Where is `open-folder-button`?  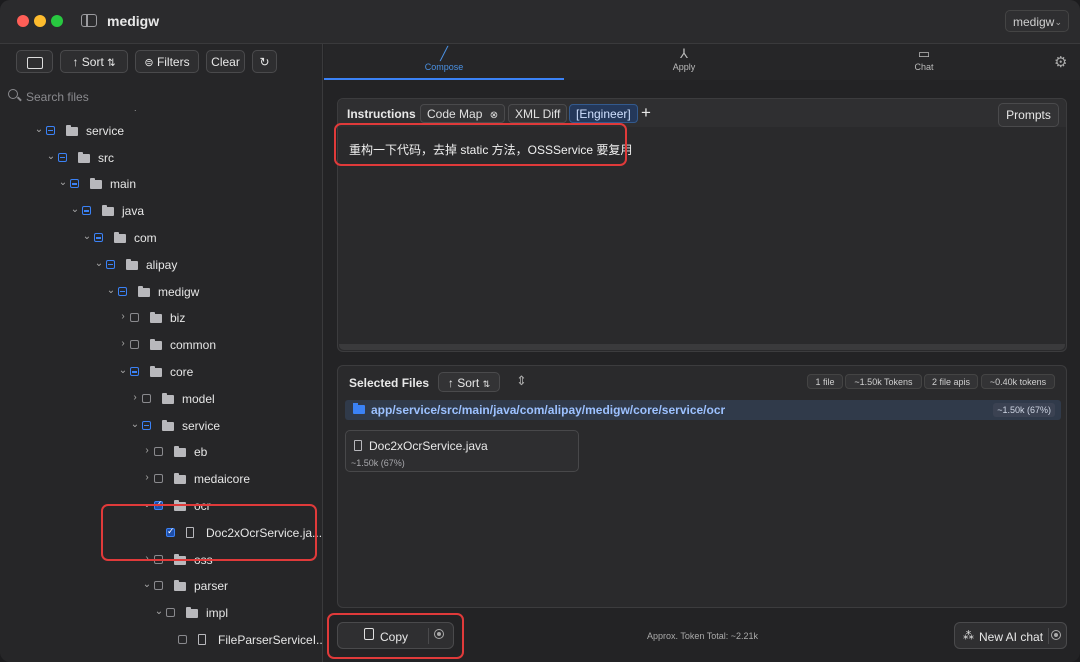 open-folder-button is located at coordinates (34, 61).